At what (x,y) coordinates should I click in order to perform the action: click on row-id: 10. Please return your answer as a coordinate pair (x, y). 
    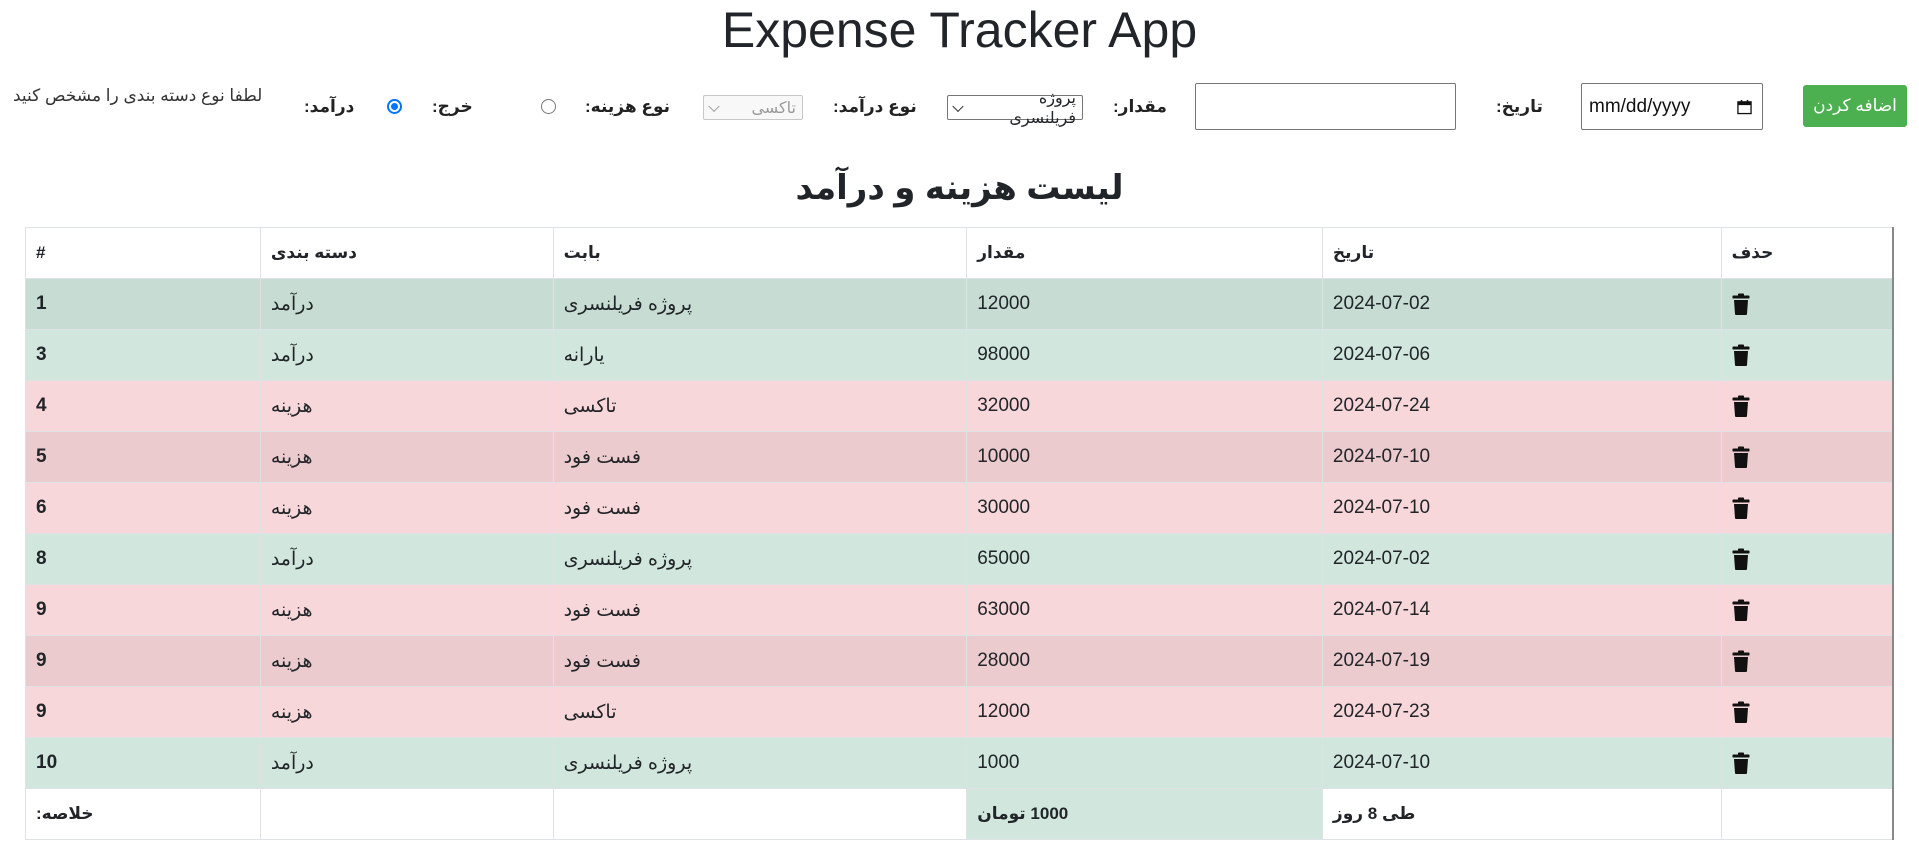
    Looking at the image, I should click on (143, 763).